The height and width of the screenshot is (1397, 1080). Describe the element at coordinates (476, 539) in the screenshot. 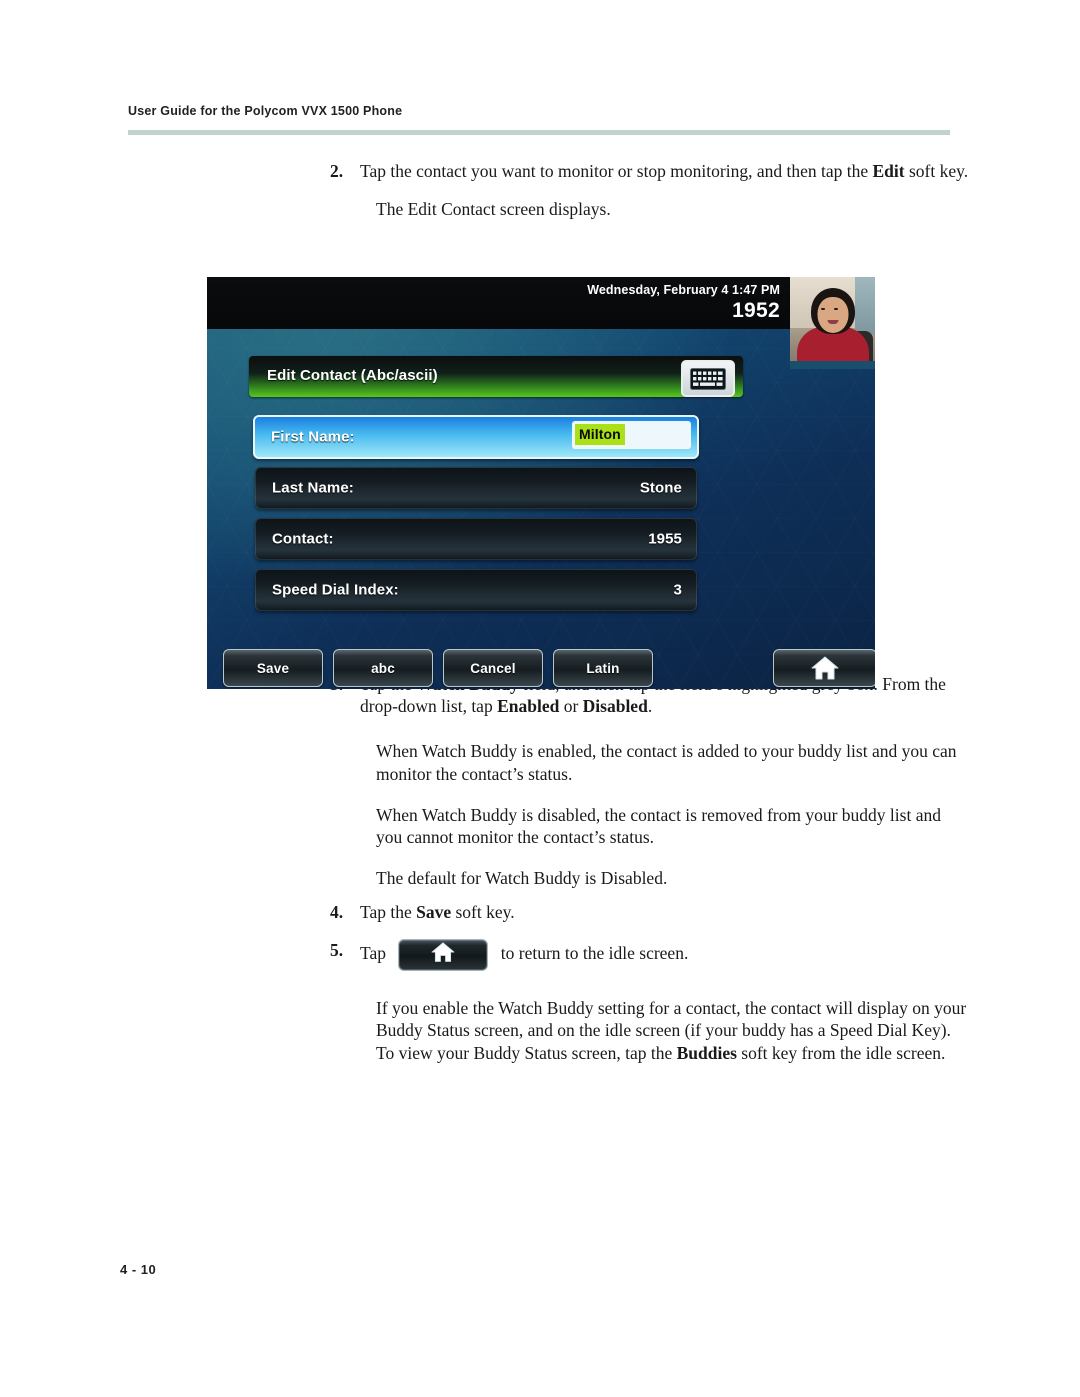

I see `field-contact: Contact: 1955` at that location.